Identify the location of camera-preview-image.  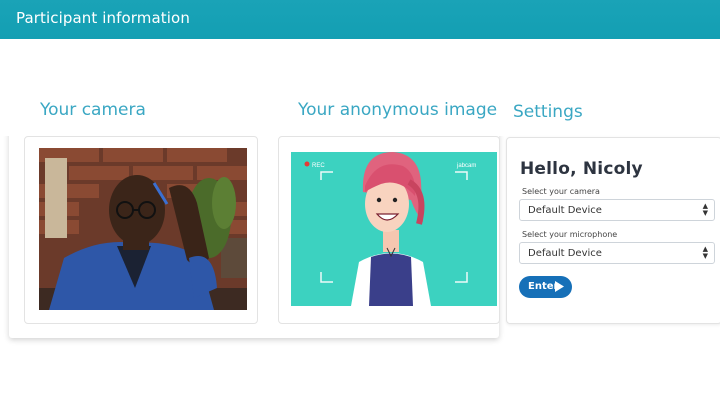
(143, 229).